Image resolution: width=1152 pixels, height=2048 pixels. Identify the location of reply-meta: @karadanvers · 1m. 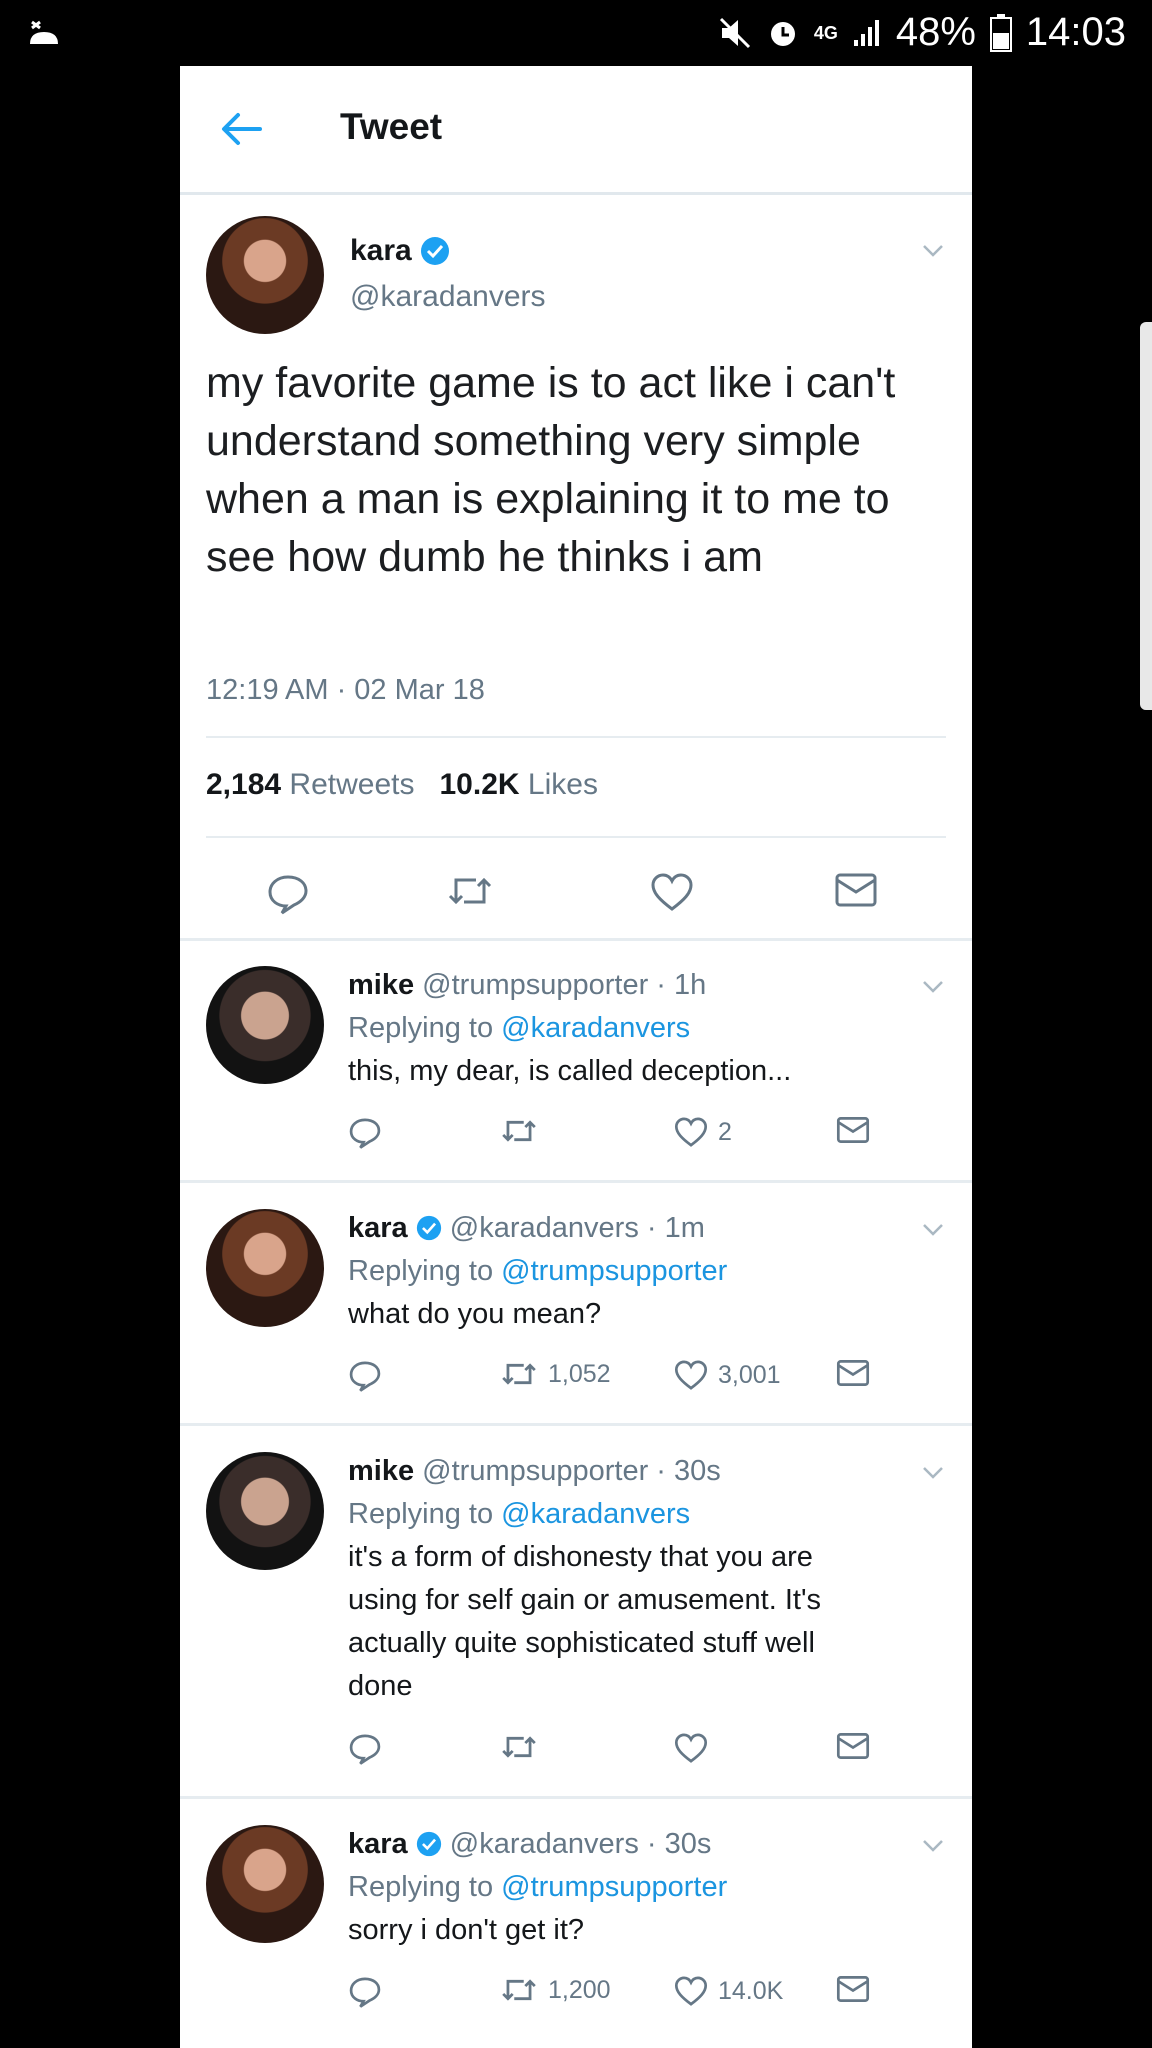
(577, 1228).